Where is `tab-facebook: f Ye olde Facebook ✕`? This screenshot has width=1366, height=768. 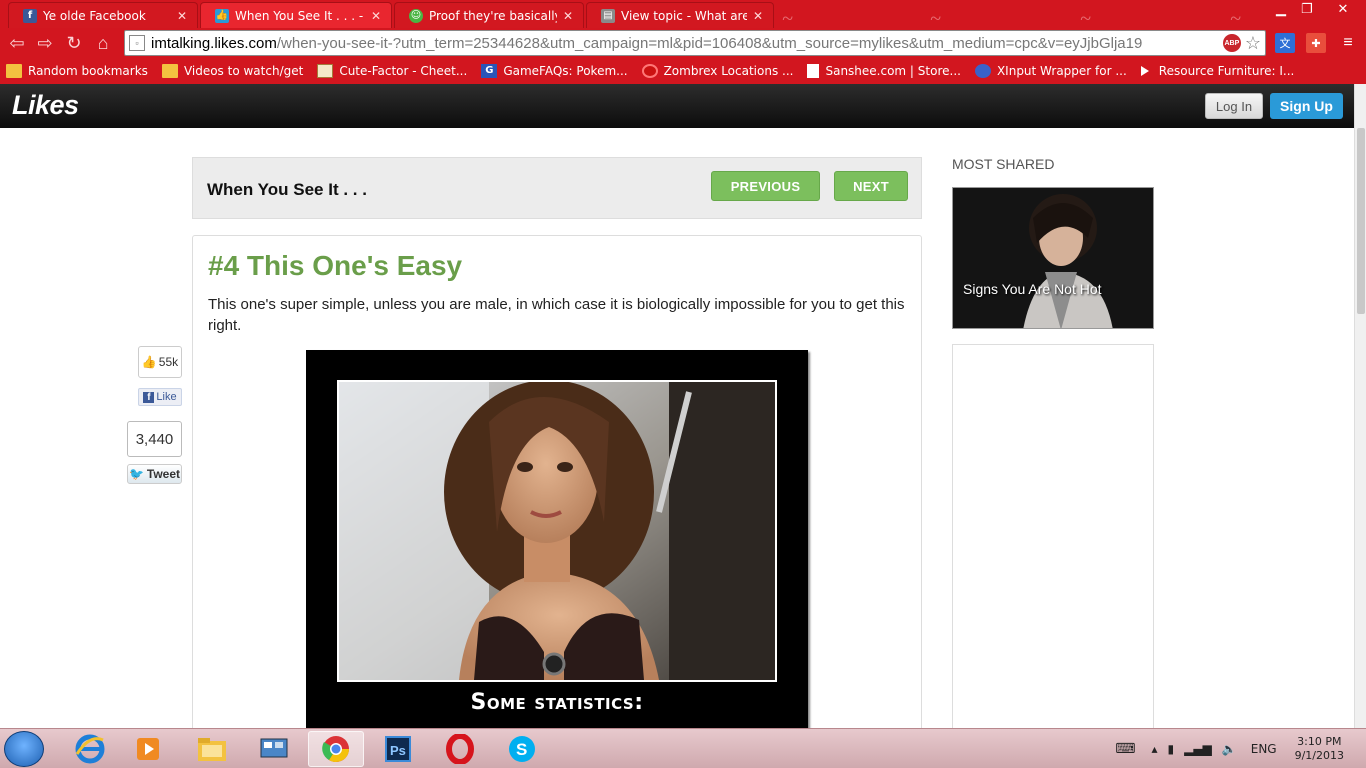 tab-facebook: f Ye olde Facebook ✕ is located at coordinates (103, 15).